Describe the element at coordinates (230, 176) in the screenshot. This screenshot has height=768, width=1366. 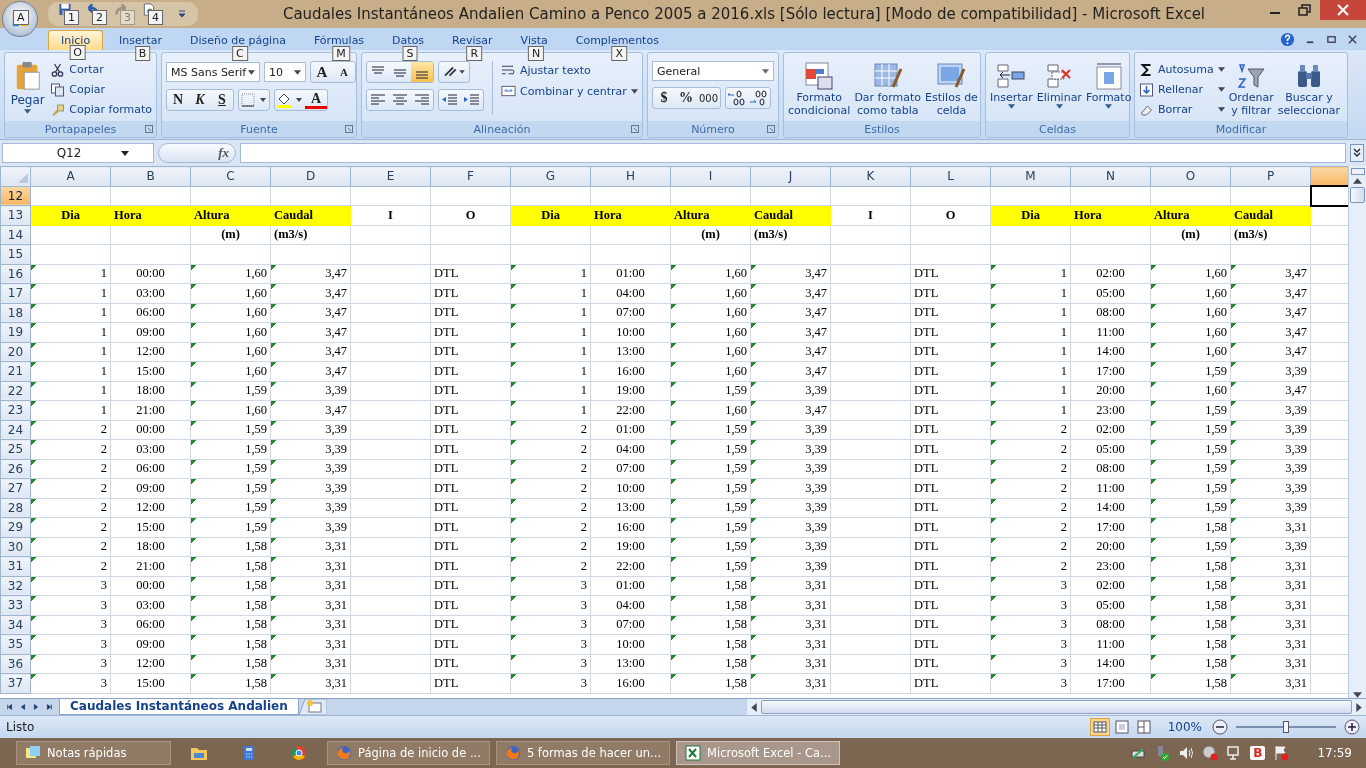
I see `column-header: C` at that location.